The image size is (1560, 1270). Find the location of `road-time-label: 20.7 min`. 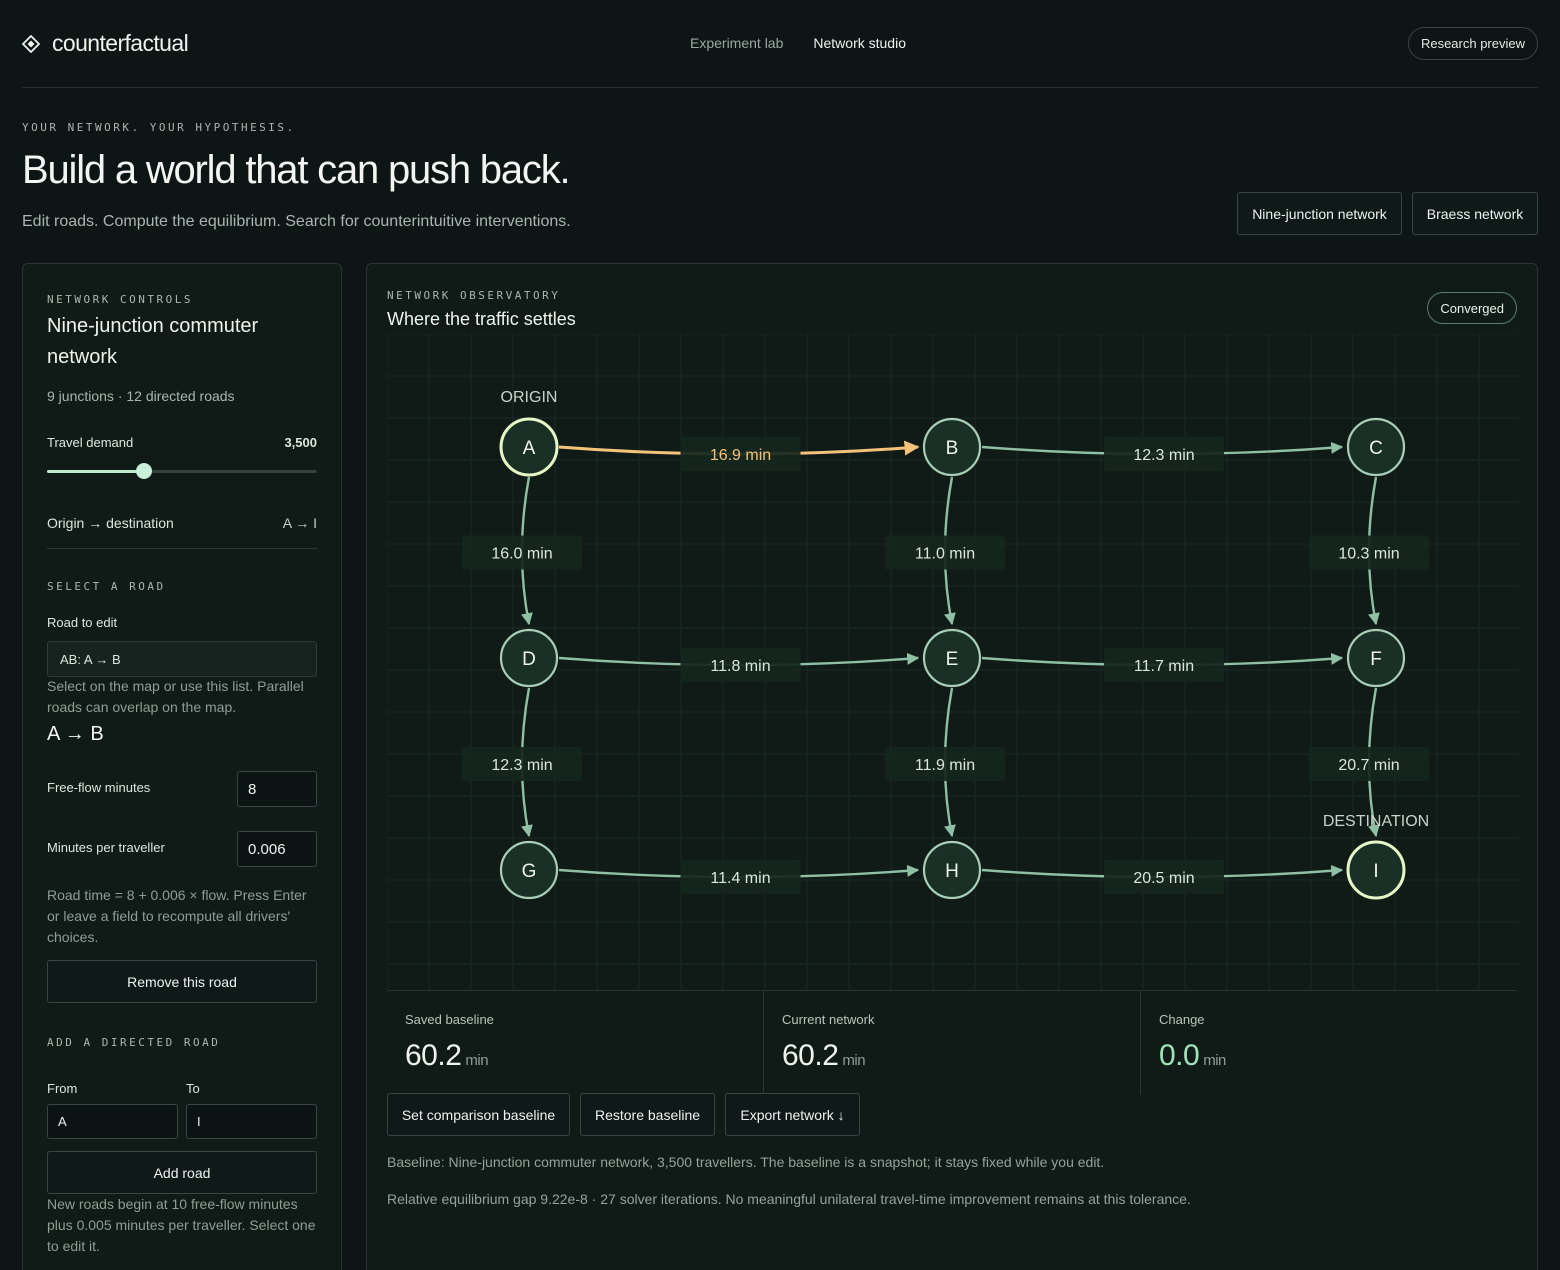

road-time-label: 20.7 min is located at coordinates (1369, 764).